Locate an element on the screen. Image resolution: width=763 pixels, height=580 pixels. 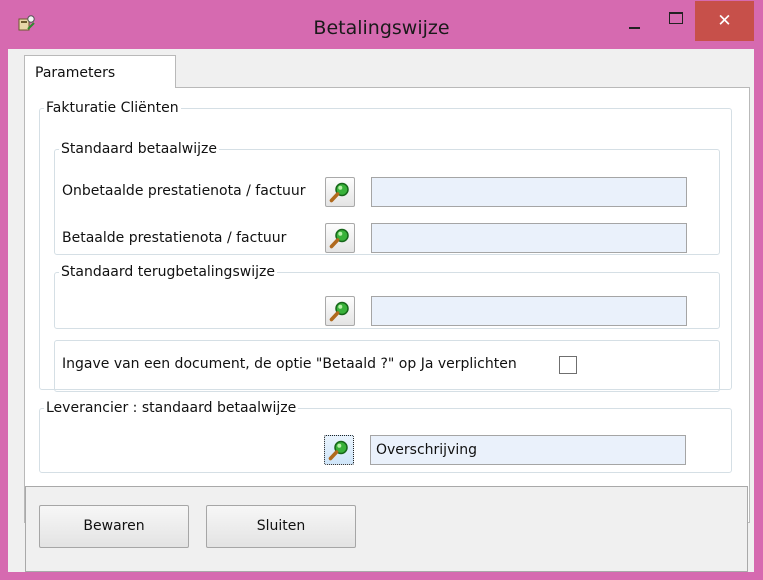
button-bar: Bewaren Sluiten is located at coordinates (386, 529).